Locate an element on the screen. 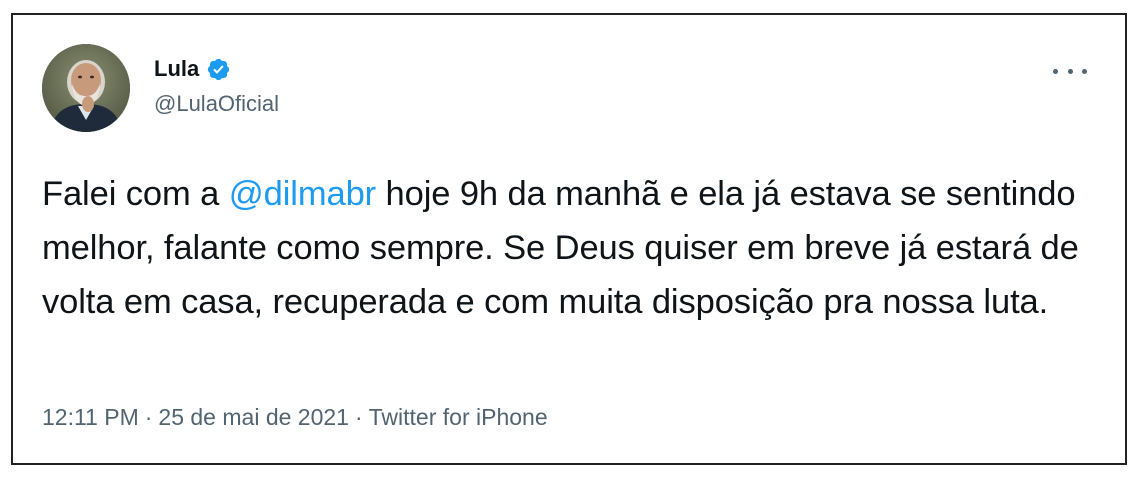 The width and height of the screenshot is (1140, 487). author-handle: @LulaOficial is located at coordinates (216, 104).